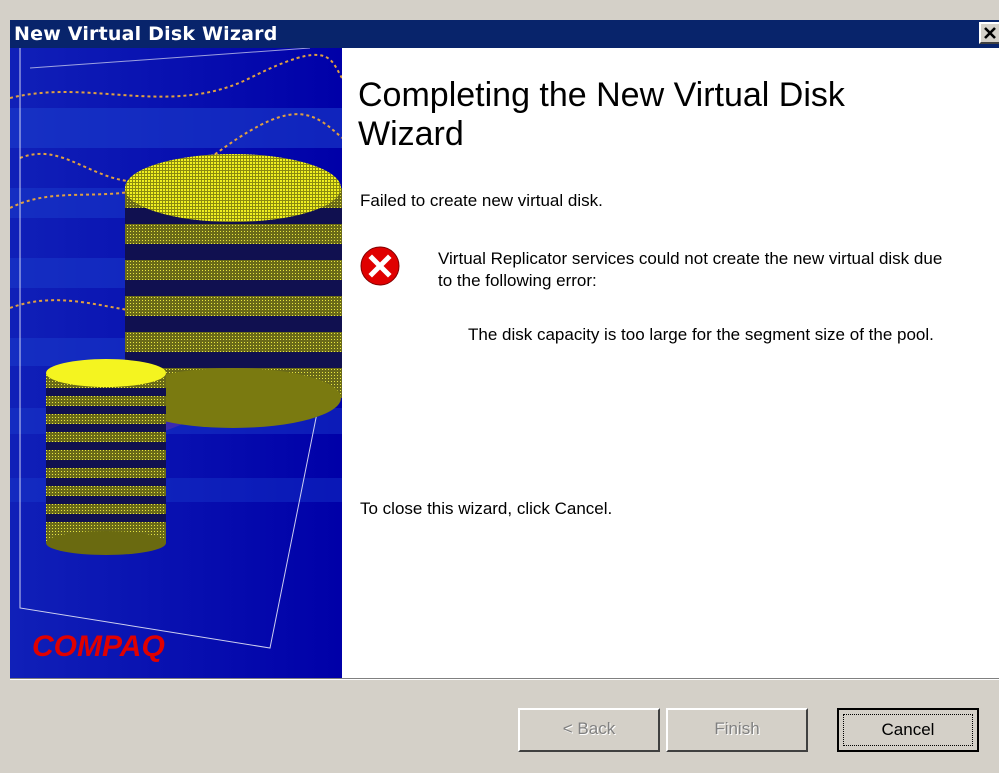 This screenshot has height=773, width=999. I want to click on cancel-button: Cancel, so click(908, 730).